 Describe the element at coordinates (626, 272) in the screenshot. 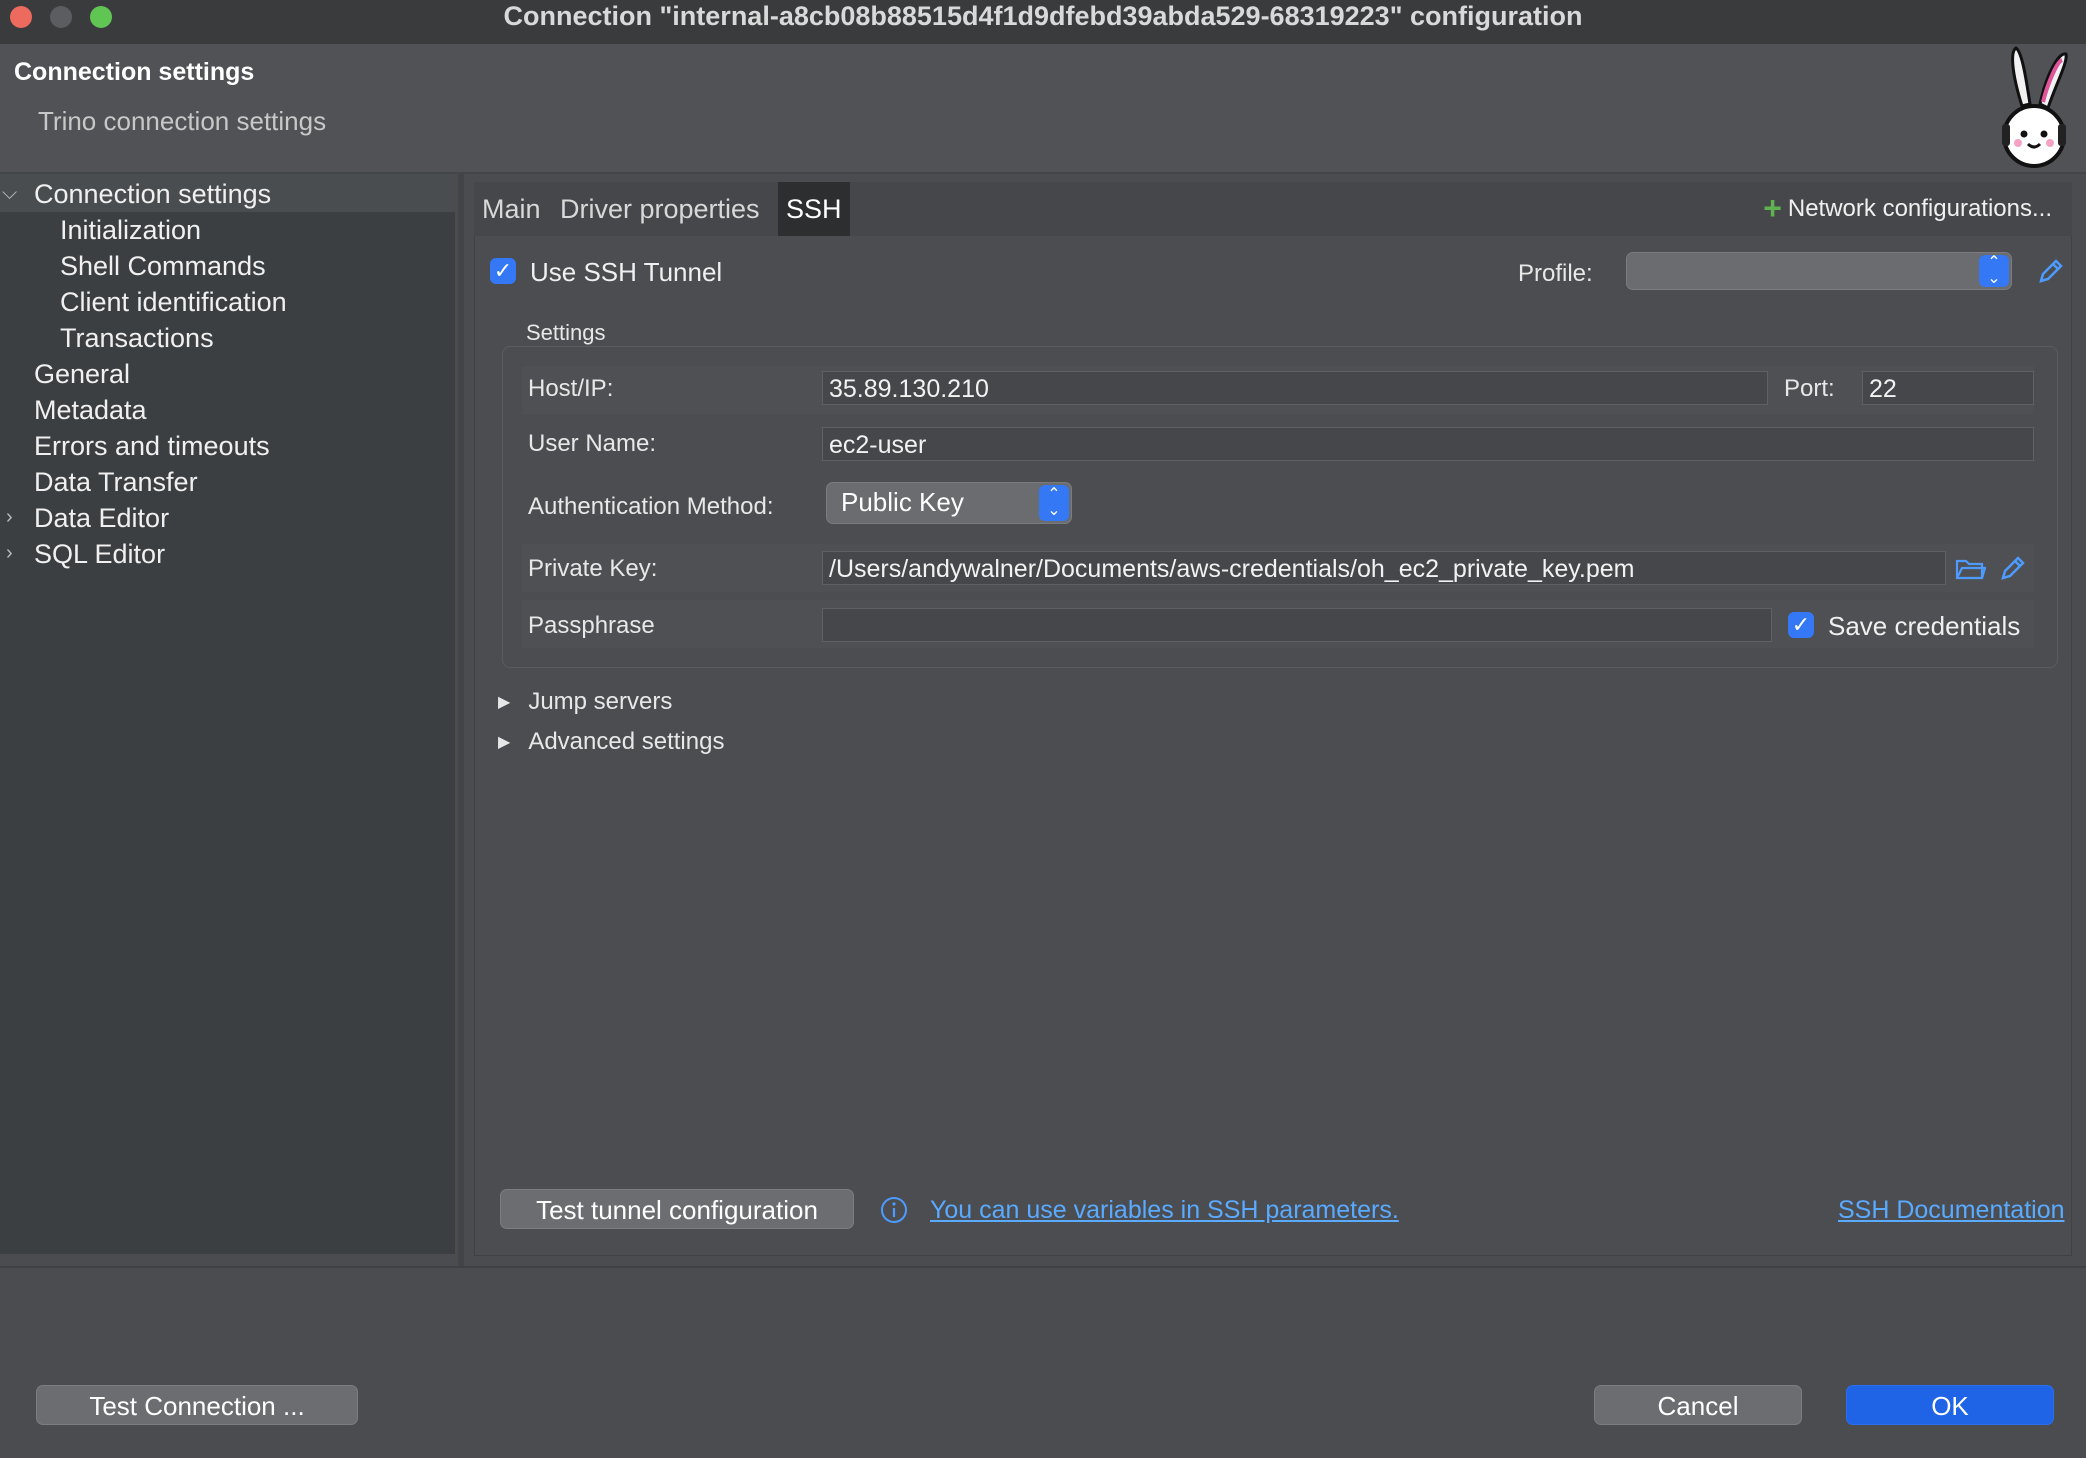

I see `use-ssh-tunnel-label: Use SSH Tunnel` at that location.